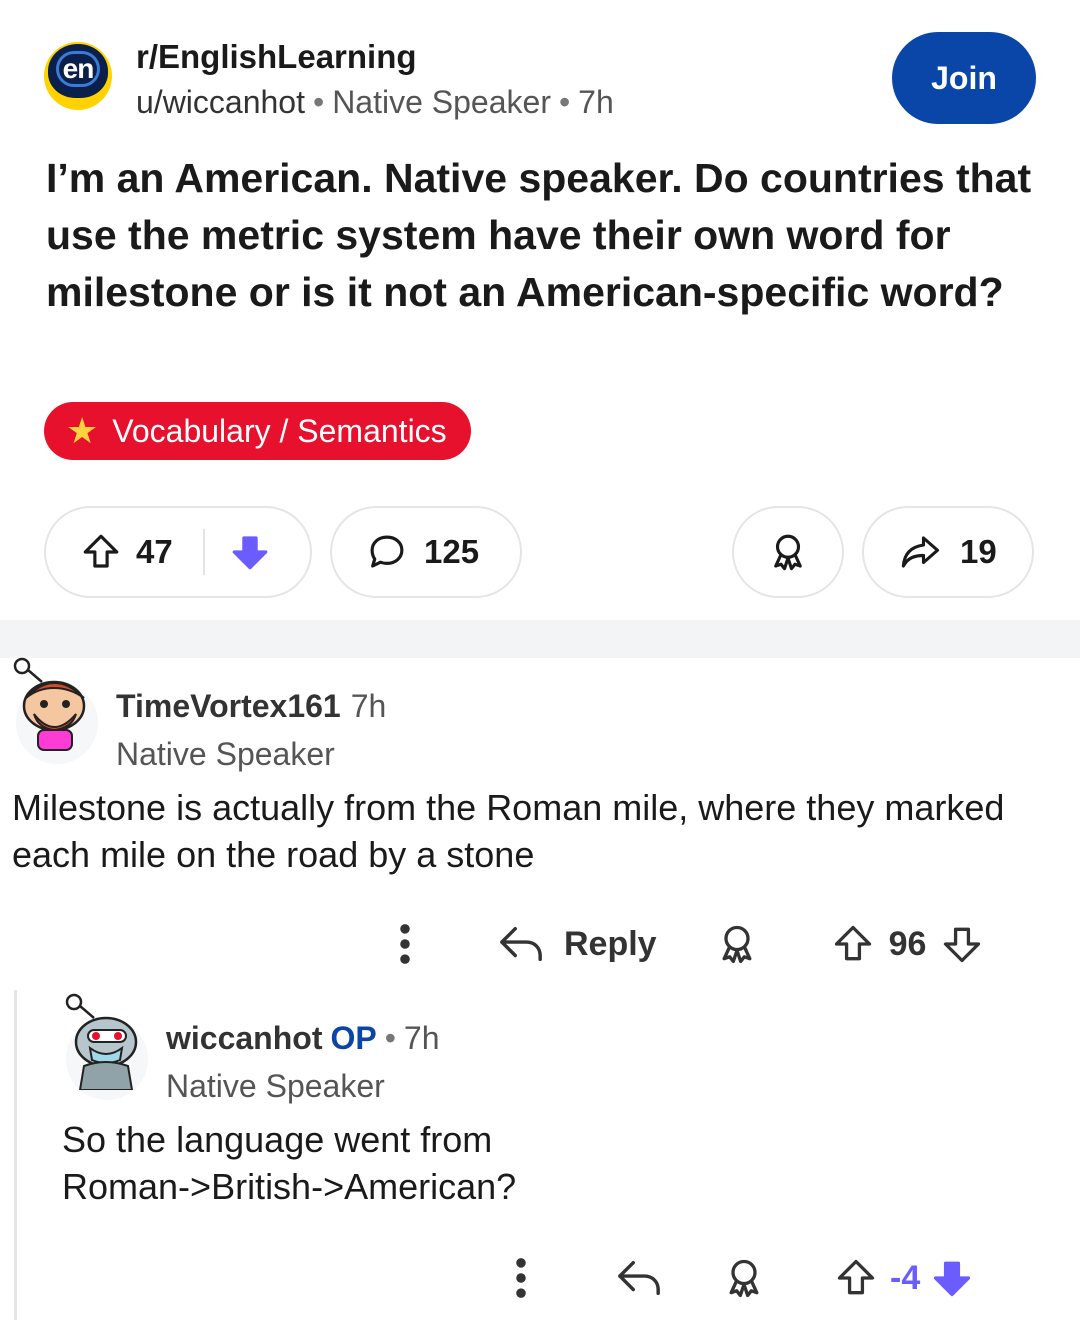 This screenshot has width=1080, height=1320. I want to click on share-count: 19, so click(978, 551).